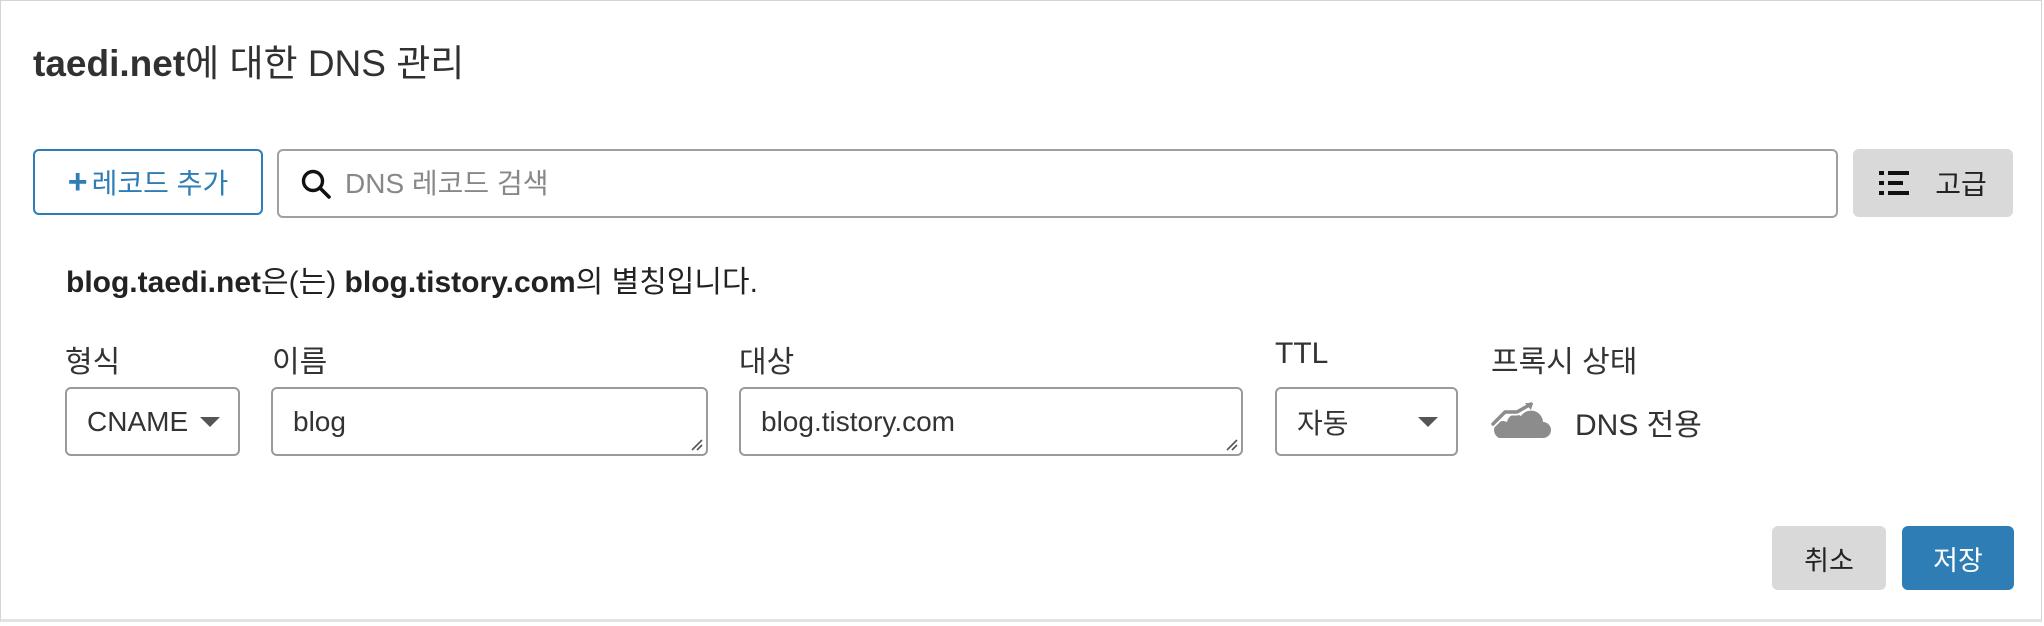 The height and width of the screenshot is (626, 2044). I want to click on name-input, so click(489, 421).